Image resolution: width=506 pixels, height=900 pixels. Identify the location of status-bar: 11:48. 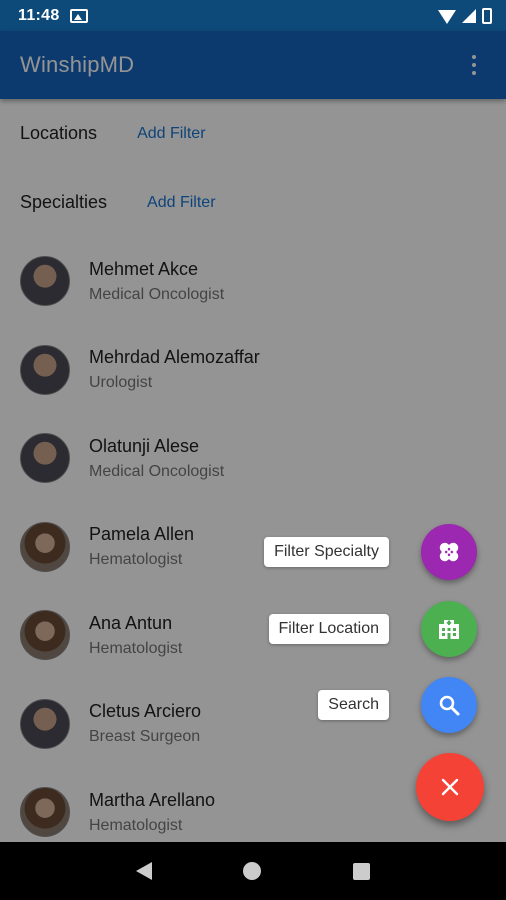
(253, 15).